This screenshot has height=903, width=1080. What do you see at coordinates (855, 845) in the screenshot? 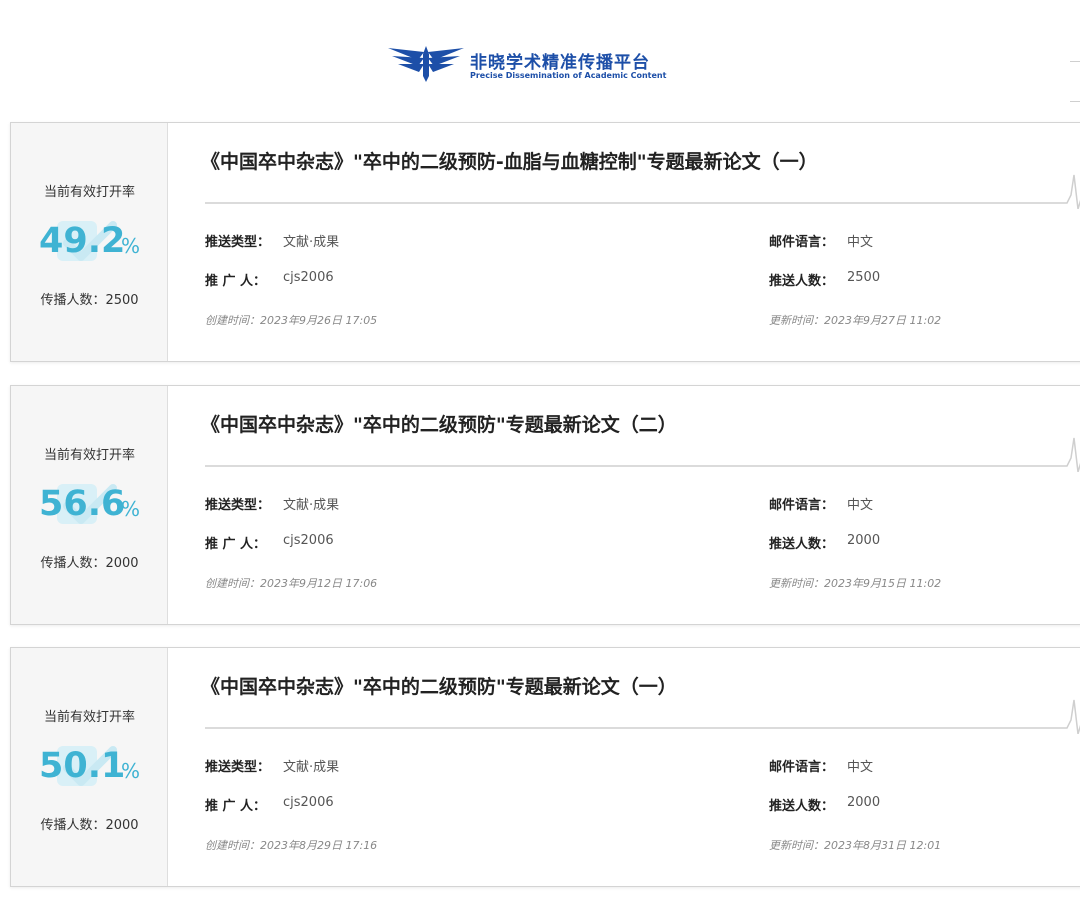
I see `updated-time: 更新时间：2023年8月31日 12:01` at bounding box center [855, 845].